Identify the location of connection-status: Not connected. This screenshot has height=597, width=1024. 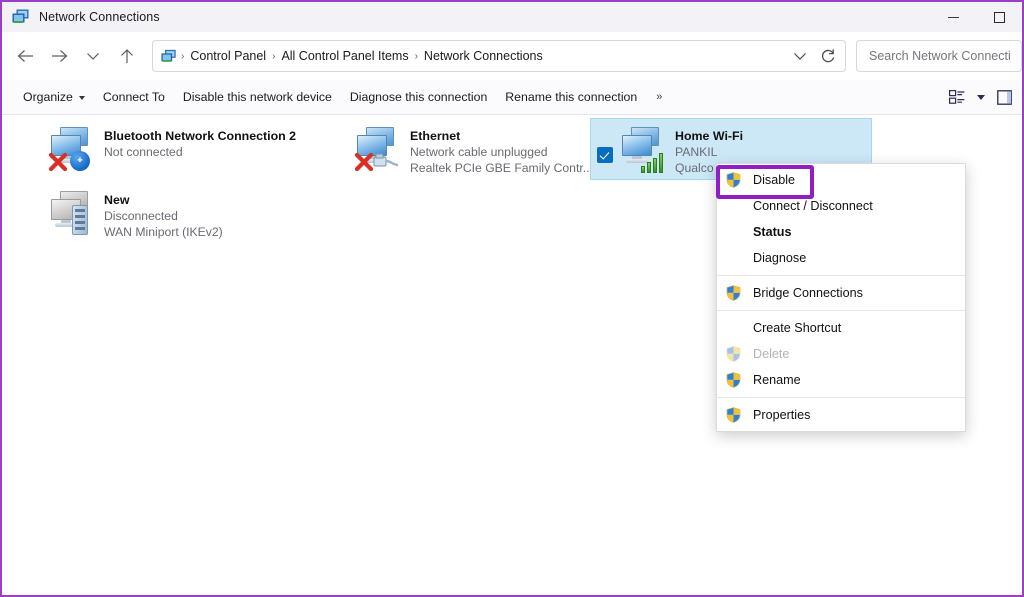
(143, 152).